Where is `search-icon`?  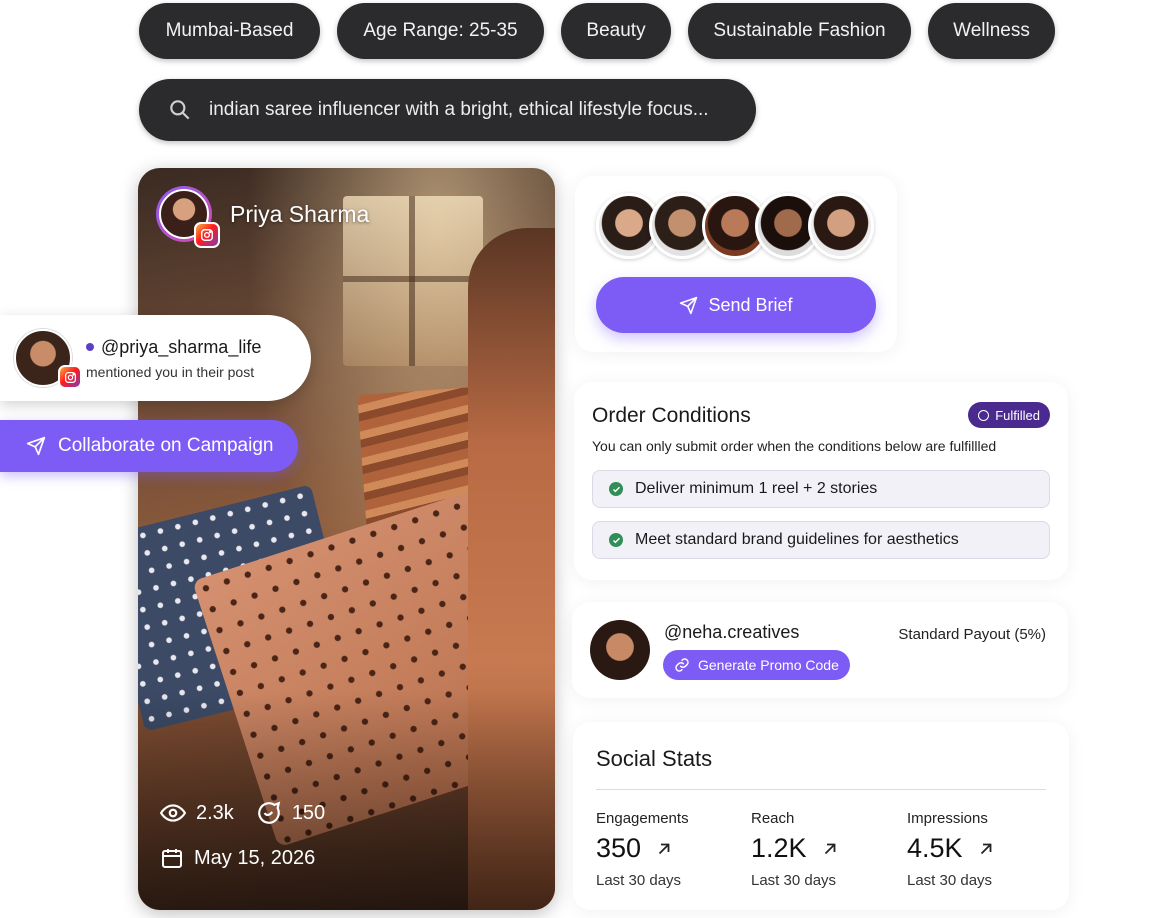
search-icon is located at coordinates (180, 110).